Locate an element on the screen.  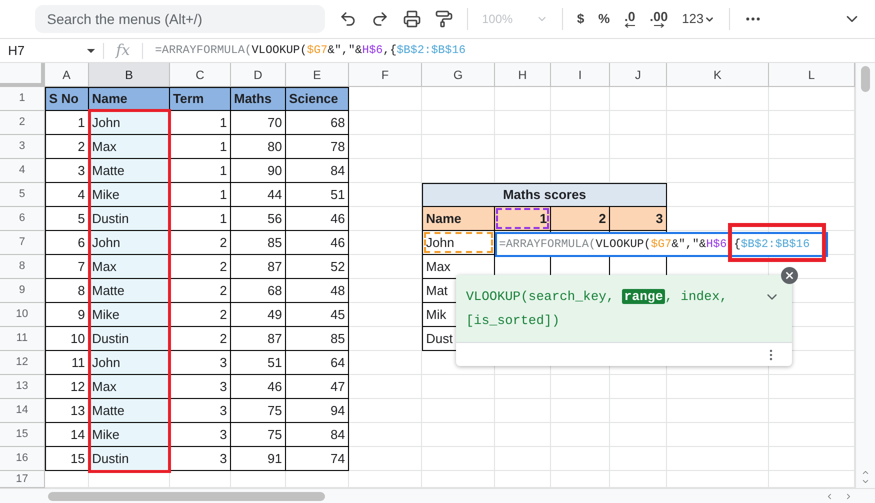
undo-icon is located at coordinates (348, 19).